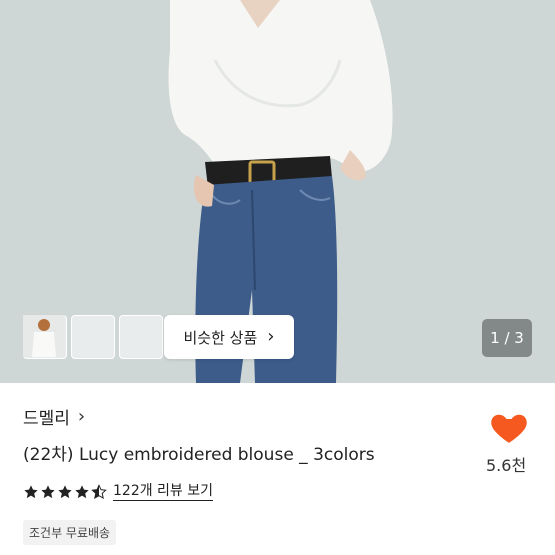 The image size is (555, 555). What do you see at coordinates (507, 338) in the screenshot?
I see `image-counter: 1 / 3` at bounding box center [507, 338].